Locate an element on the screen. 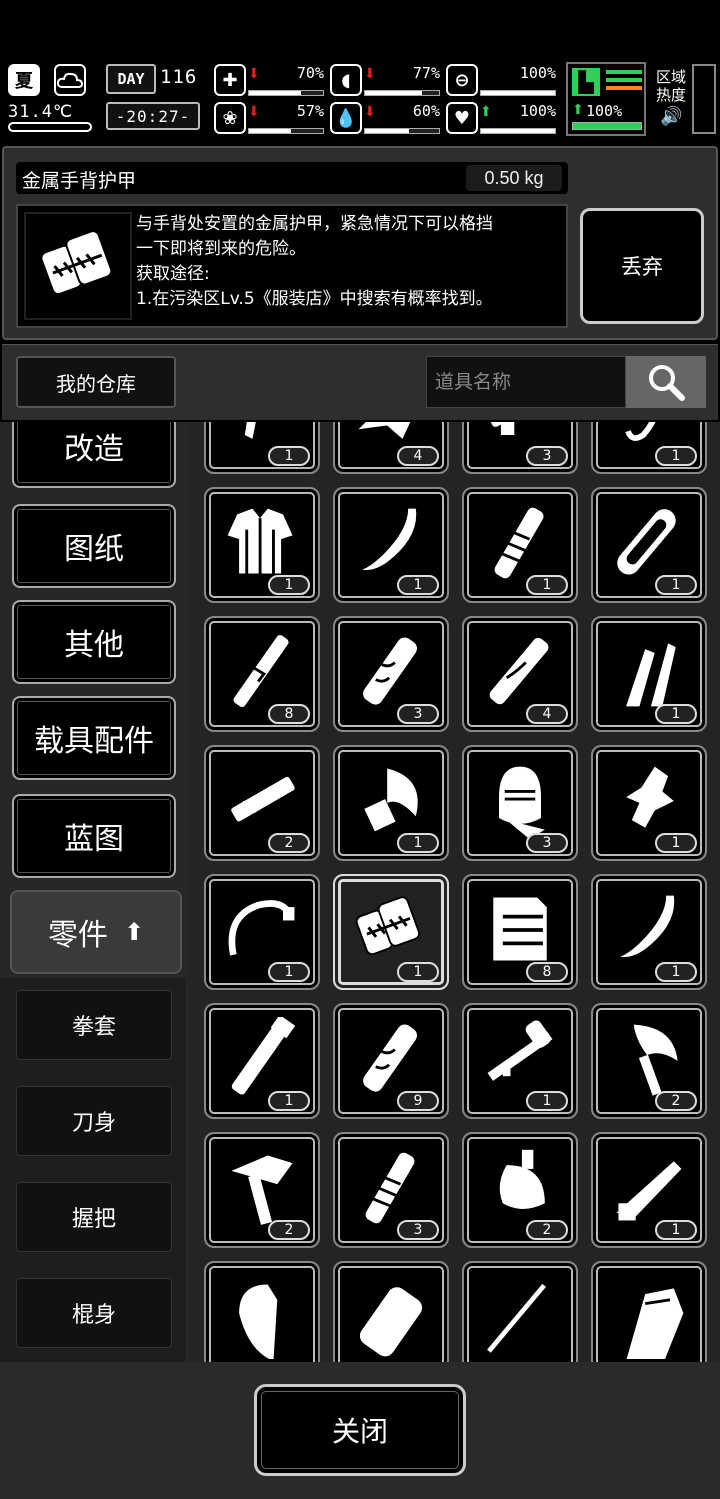 Image resolution: width=720 pixels, height=1499 pixels. knife-blade-icon is located at coordinates (649, 1191).